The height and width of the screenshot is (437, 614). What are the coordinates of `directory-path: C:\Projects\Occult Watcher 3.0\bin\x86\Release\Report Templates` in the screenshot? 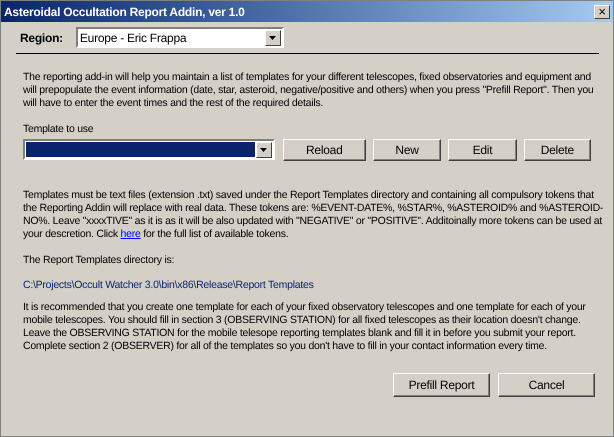 It's located at (169, 285).